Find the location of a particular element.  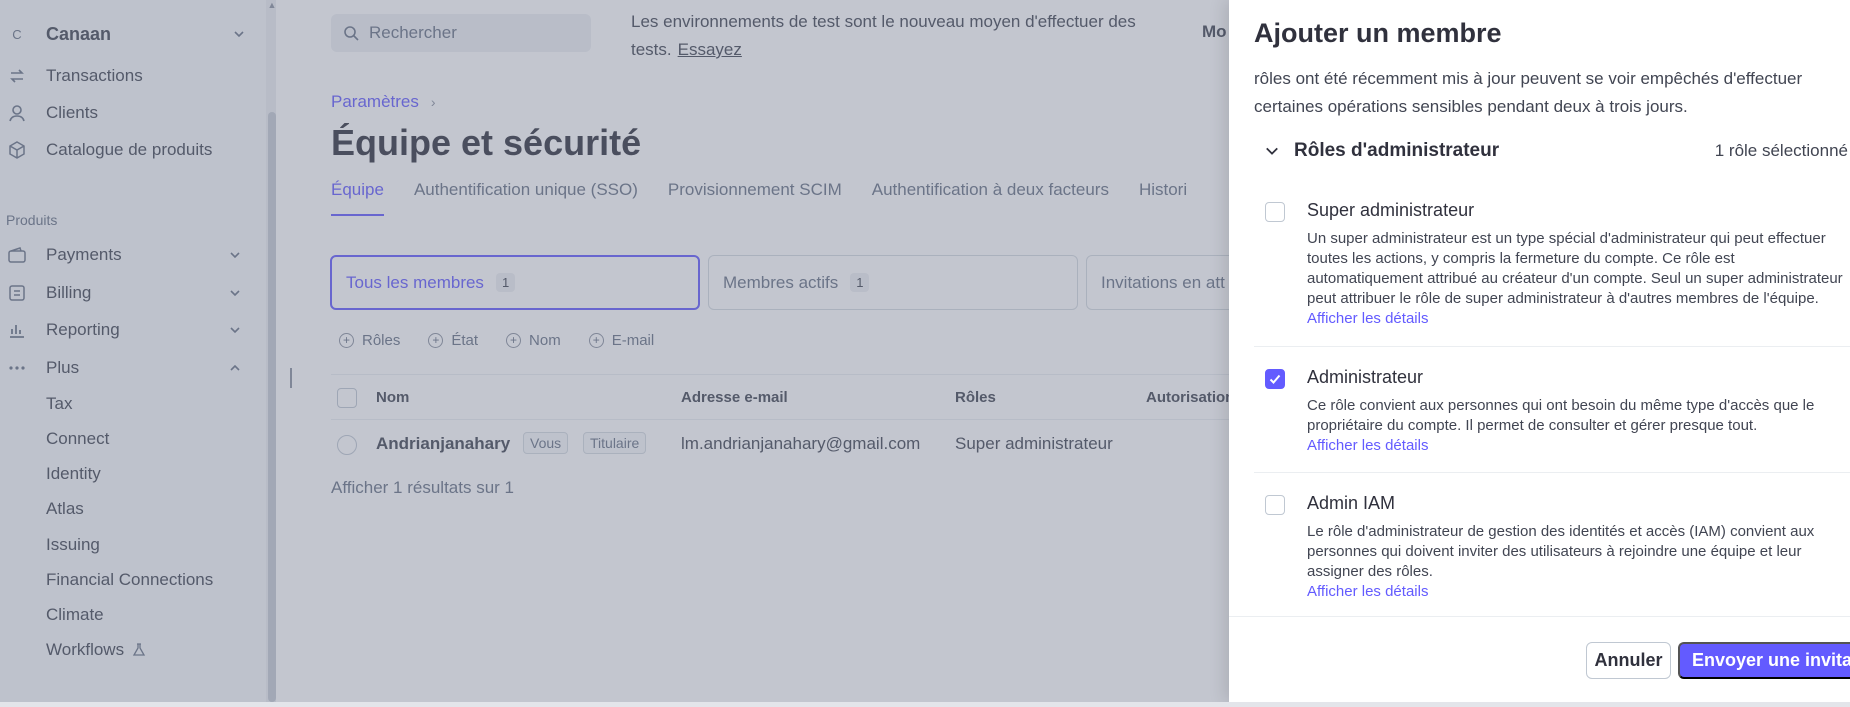

role-name: Admin IAM is located at coordinates (1351, 503).